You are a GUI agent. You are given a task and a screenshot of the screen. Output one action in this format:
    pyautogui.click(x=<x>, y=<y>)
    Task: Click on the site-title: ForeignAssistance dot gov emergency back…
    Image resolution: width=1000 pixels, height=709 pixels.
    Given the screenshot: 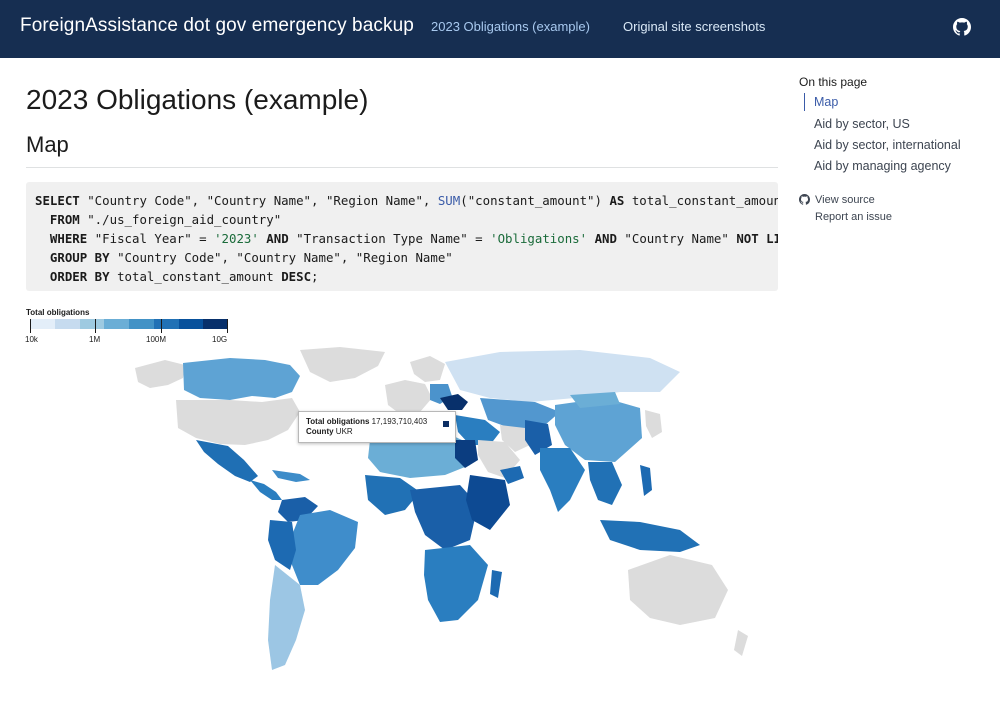 What is the action you would take?
    pyautogui.click(x=217, y=26)
    